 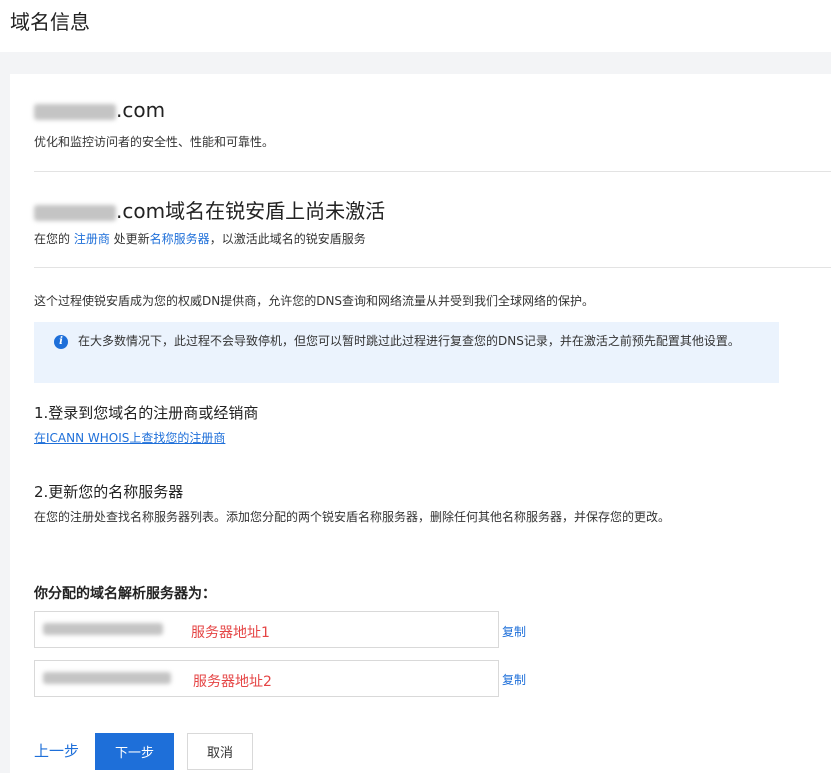 I want to click on nameserver-field-1: 服务器地址1, so click(x=266, y=629).